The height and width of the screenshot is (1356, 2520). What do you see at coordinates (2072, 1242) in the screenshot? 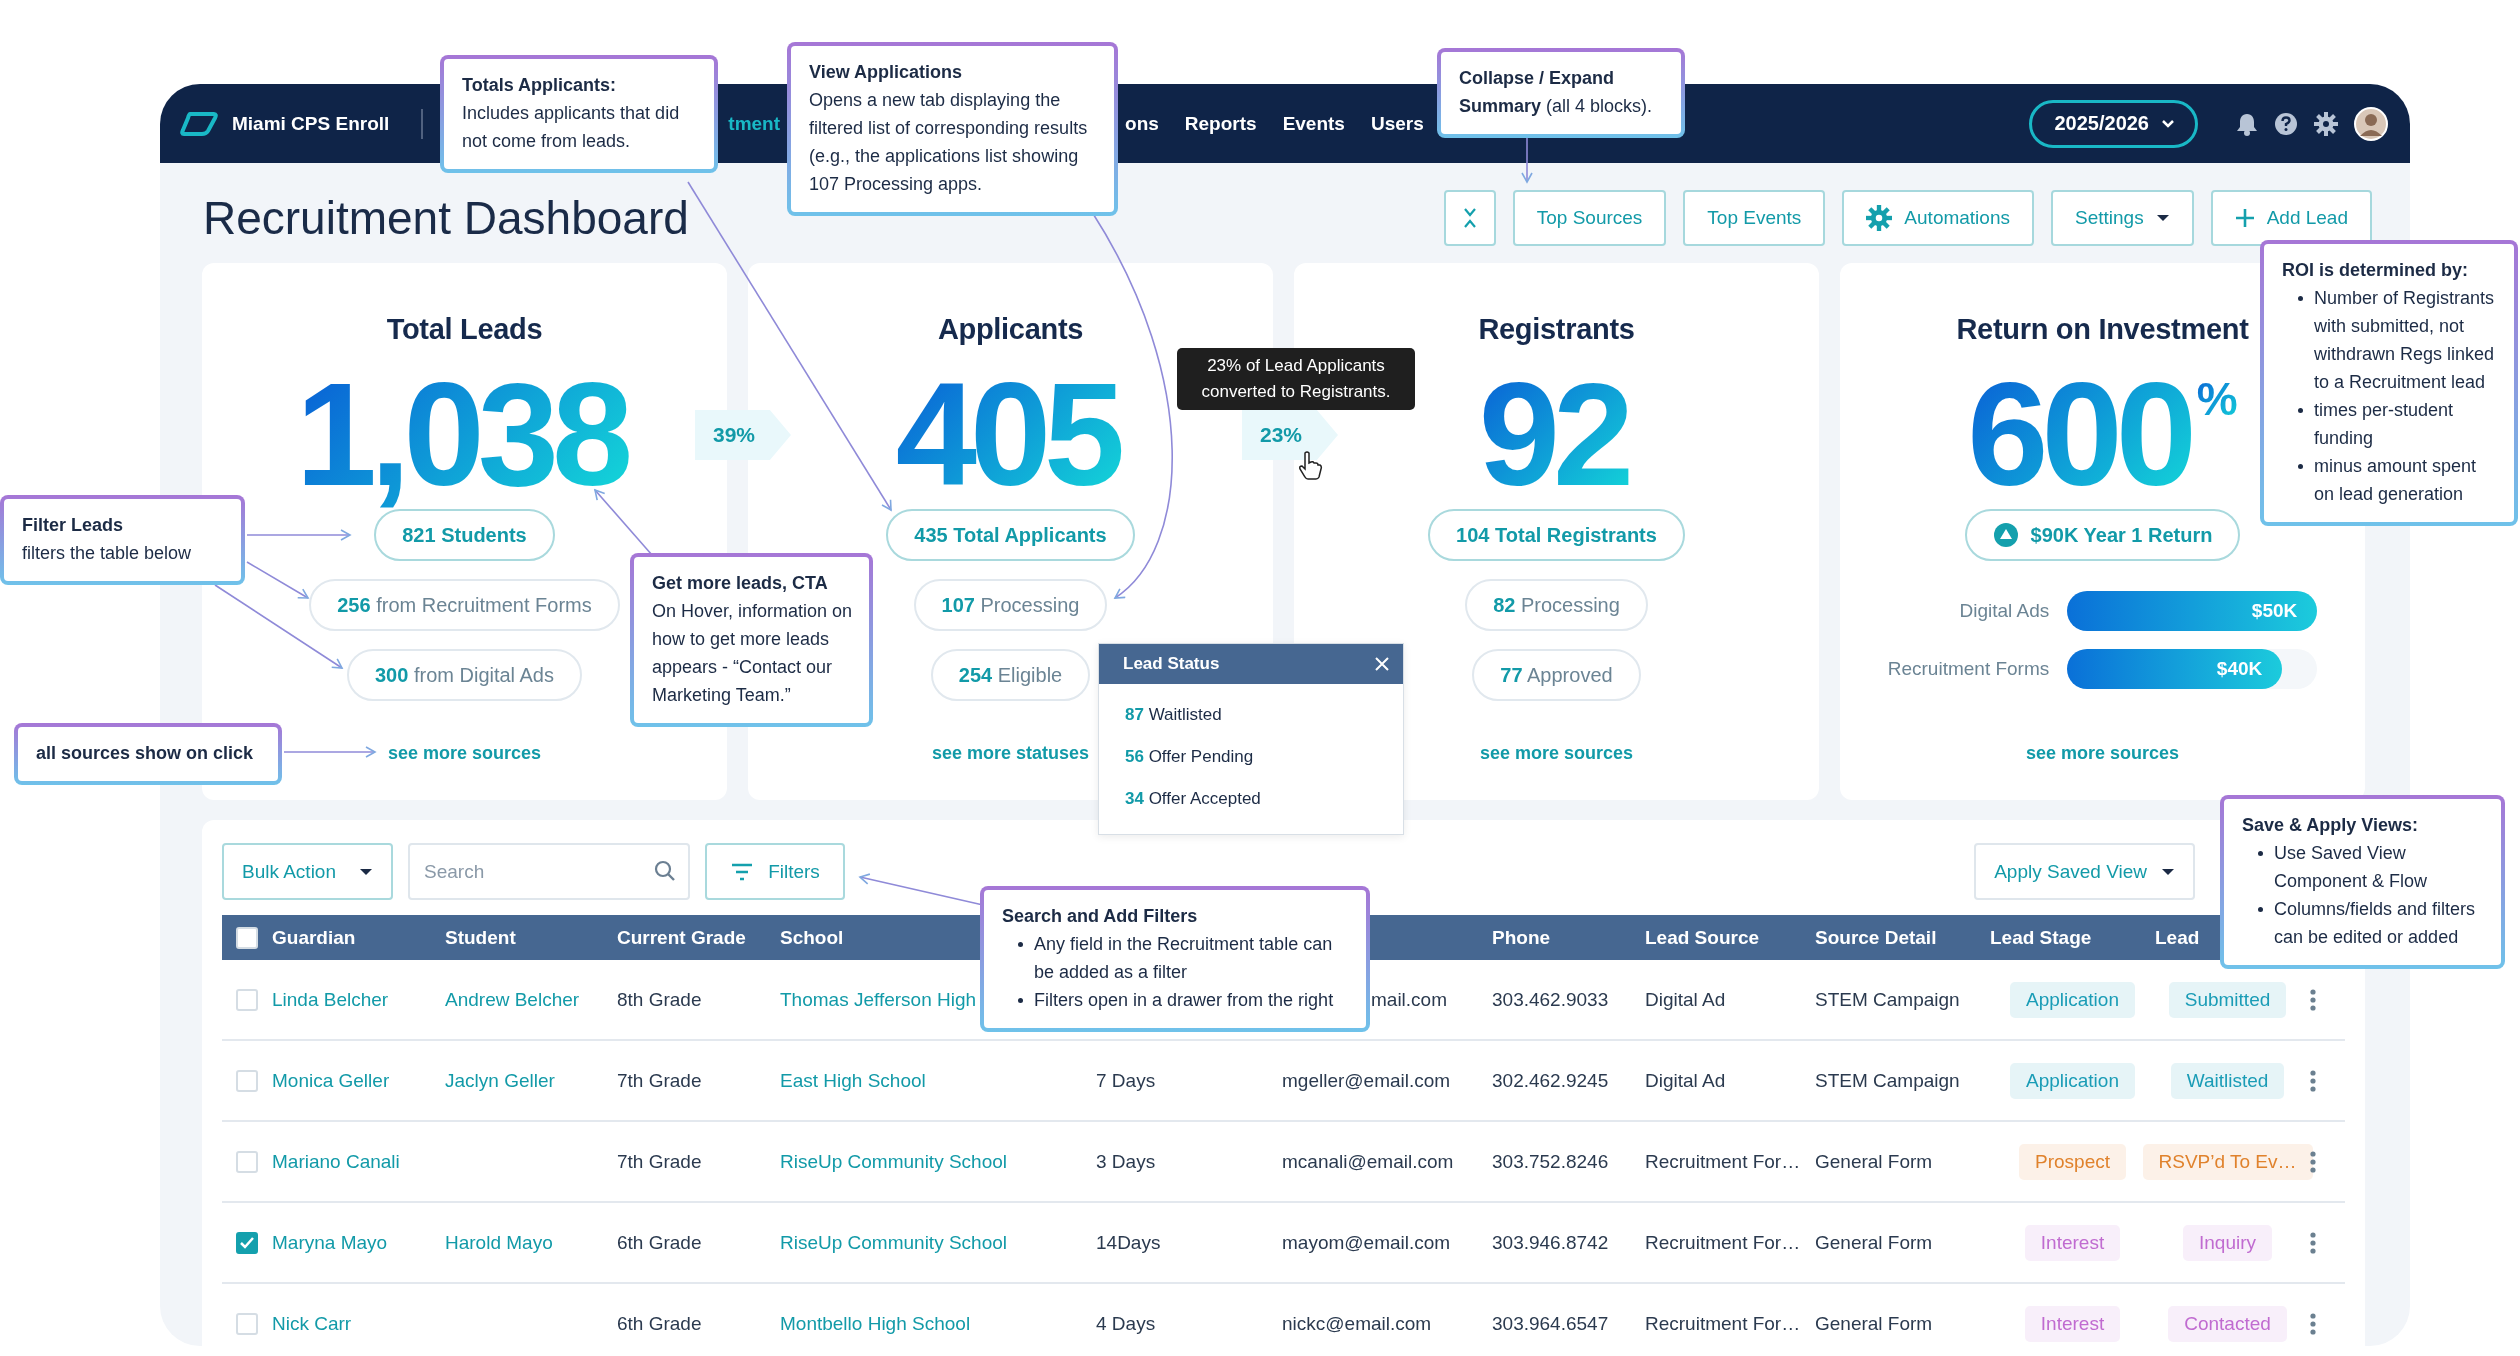
I see `stage-tag: Interest` at bounding box center [2072, 1242].